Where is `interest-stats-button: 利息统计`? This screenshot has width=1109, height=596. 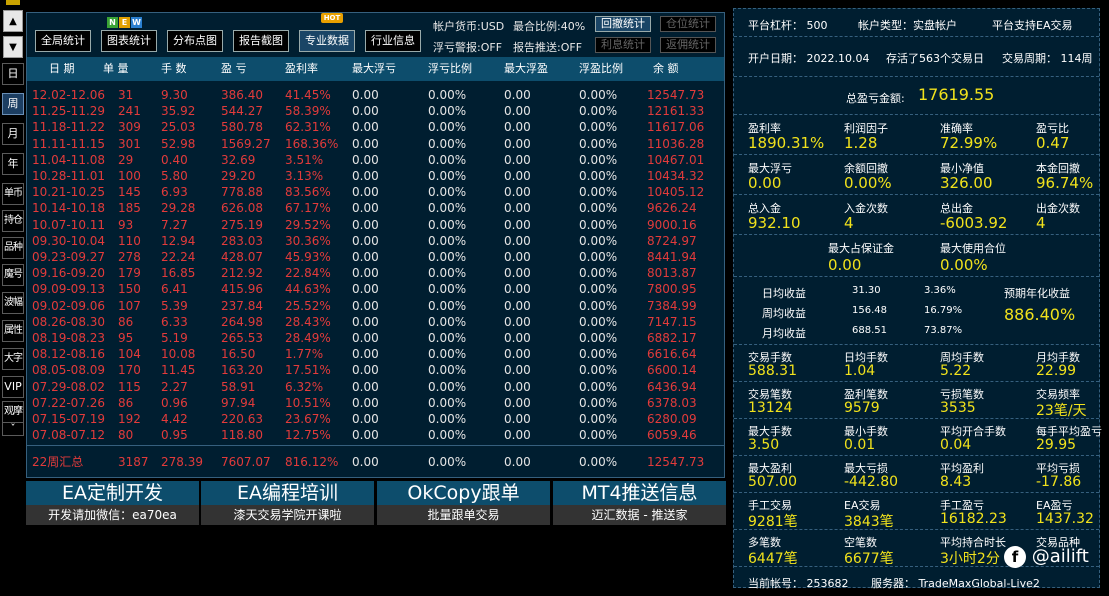
interest-stats-button: 利息统计 is located at coordinates (623, 45).